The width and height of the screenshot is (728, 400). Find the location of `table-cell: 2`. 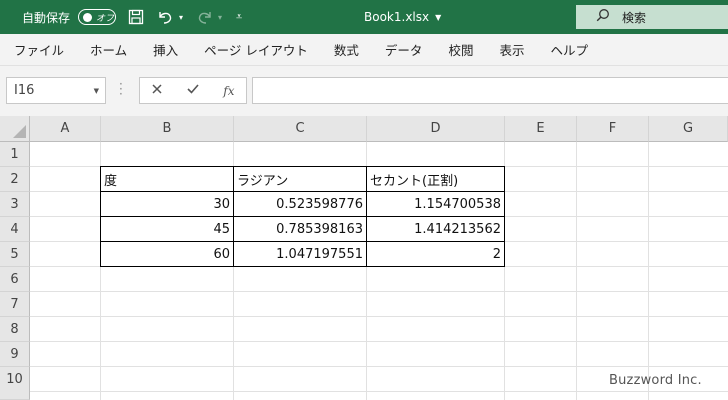

table-cell: 2 is located at coordinates (435, 254).